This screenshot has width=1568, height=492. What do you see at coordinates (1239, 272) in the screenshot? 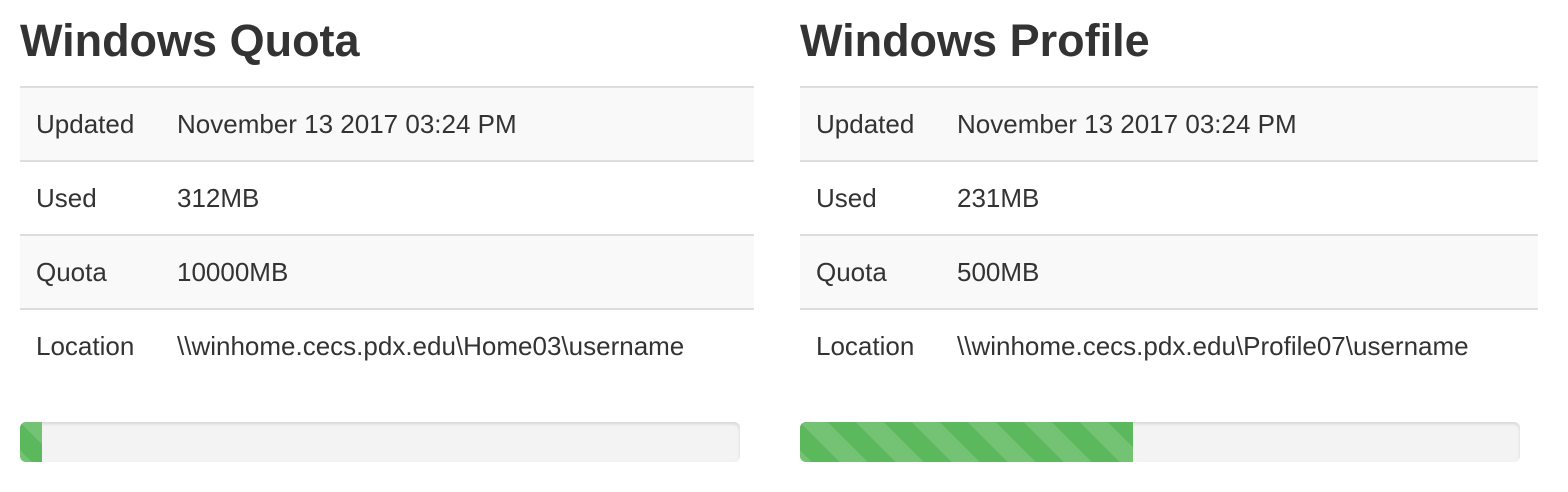
I see `quota-value: 500MB` at bounding box center [1239, 272].